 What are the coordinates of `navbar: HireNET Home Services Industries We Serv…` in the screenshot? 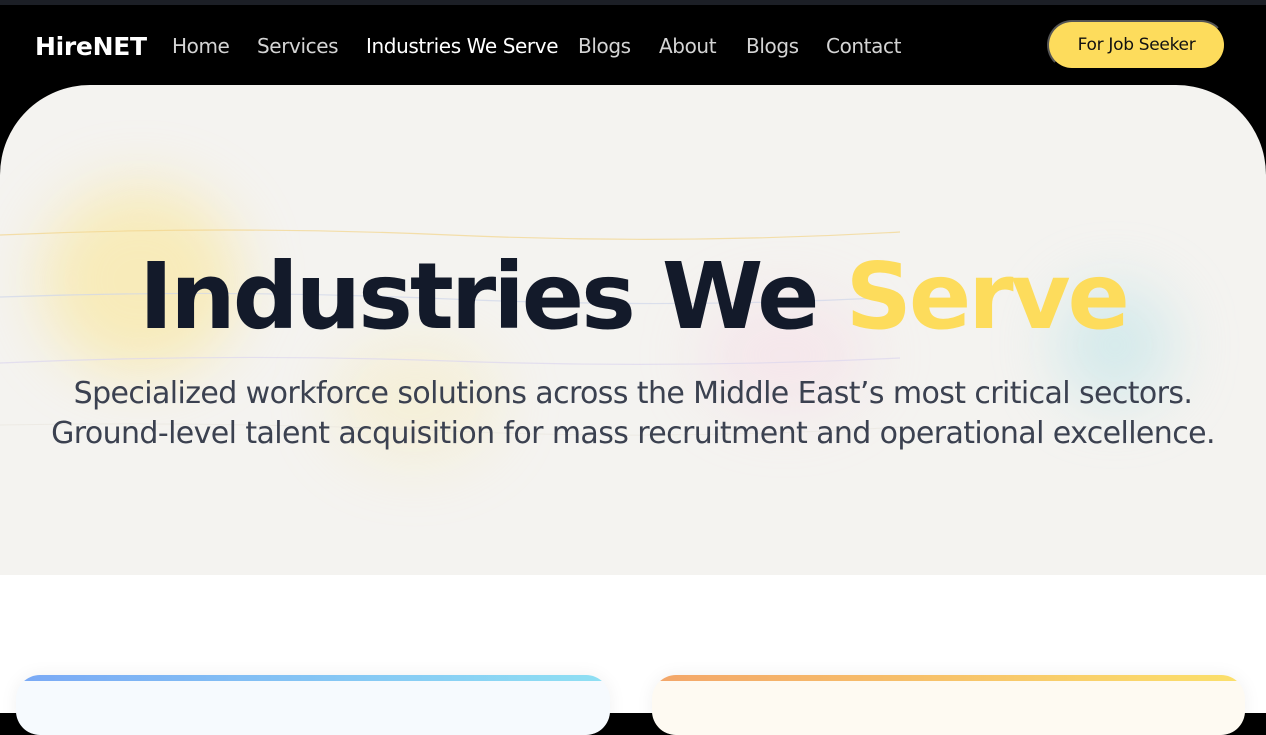 It's located at (633, 45).